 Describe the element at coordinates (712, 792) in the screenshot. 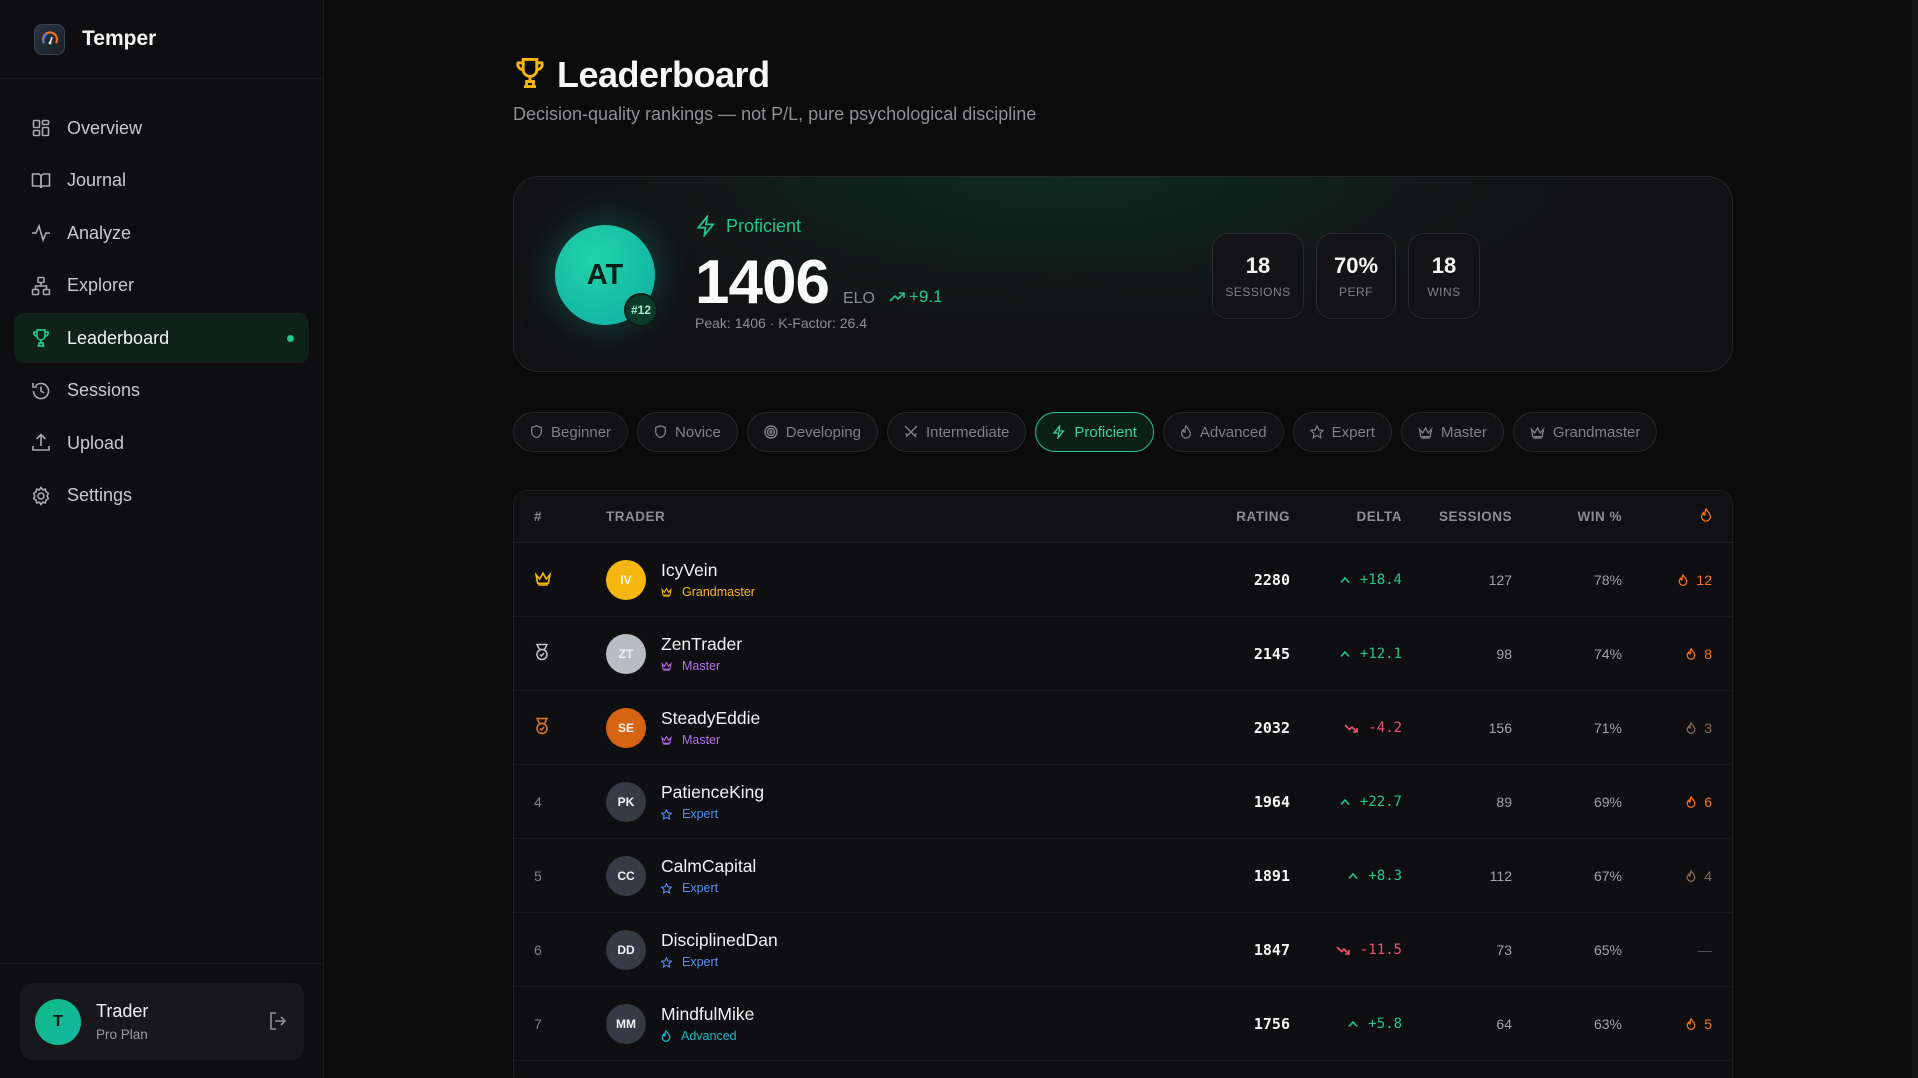

I see `trader-name: PatienceKing` at that location.